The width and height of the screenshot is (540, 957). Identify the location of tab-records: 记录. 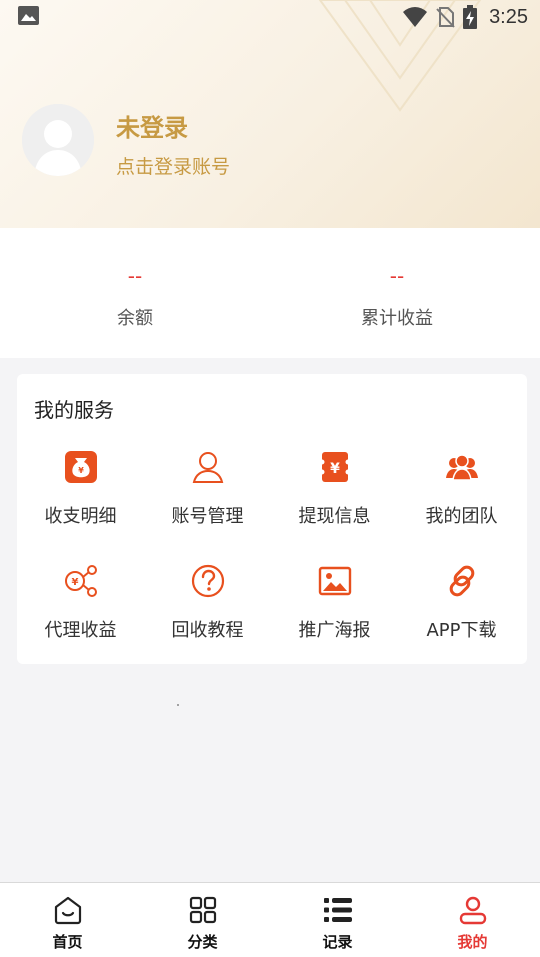
(337, 920).